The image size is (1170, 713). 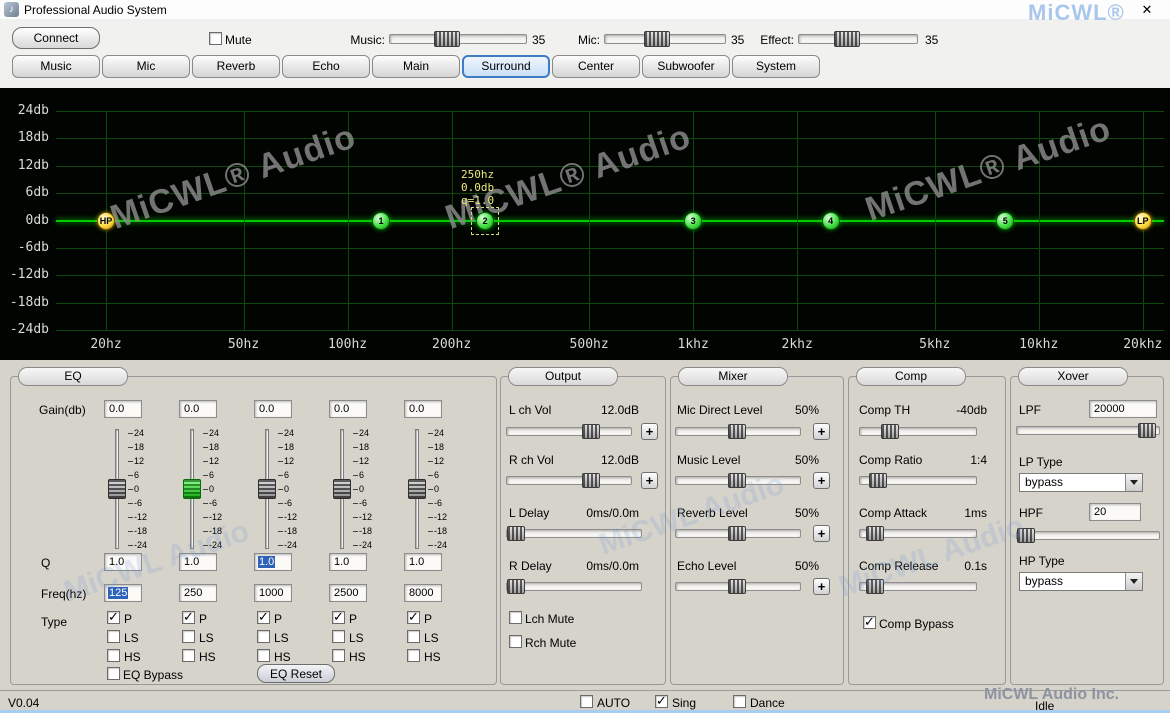 I want to click on hpf-input: 20, so click(x=1115, y=512).